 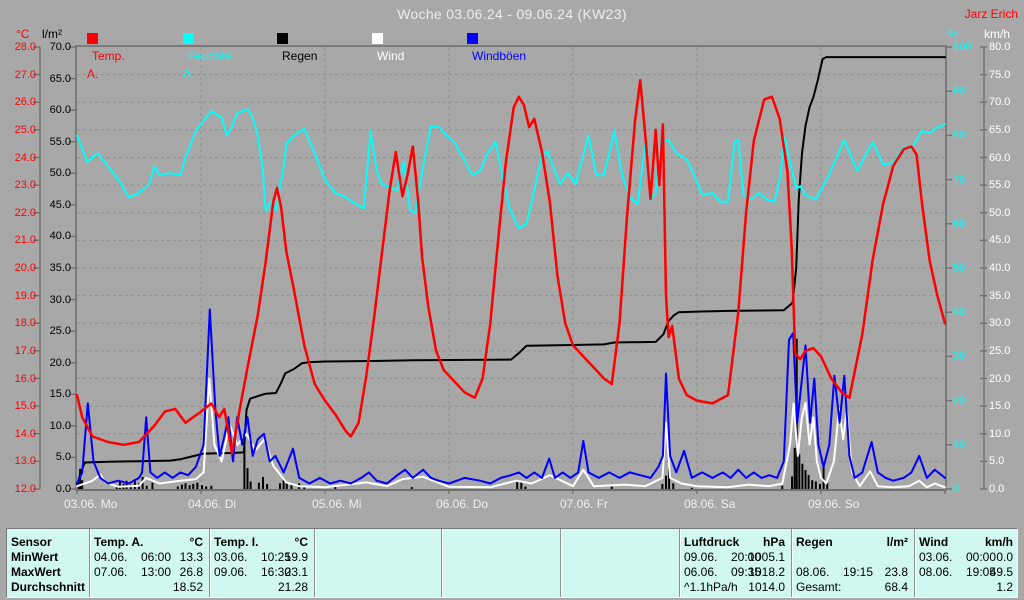 What do you see at coordinates (60, 110) in the screenshot?
I see `tick-label-rain_lm2: 60.0` at bounding box center [60, 110].